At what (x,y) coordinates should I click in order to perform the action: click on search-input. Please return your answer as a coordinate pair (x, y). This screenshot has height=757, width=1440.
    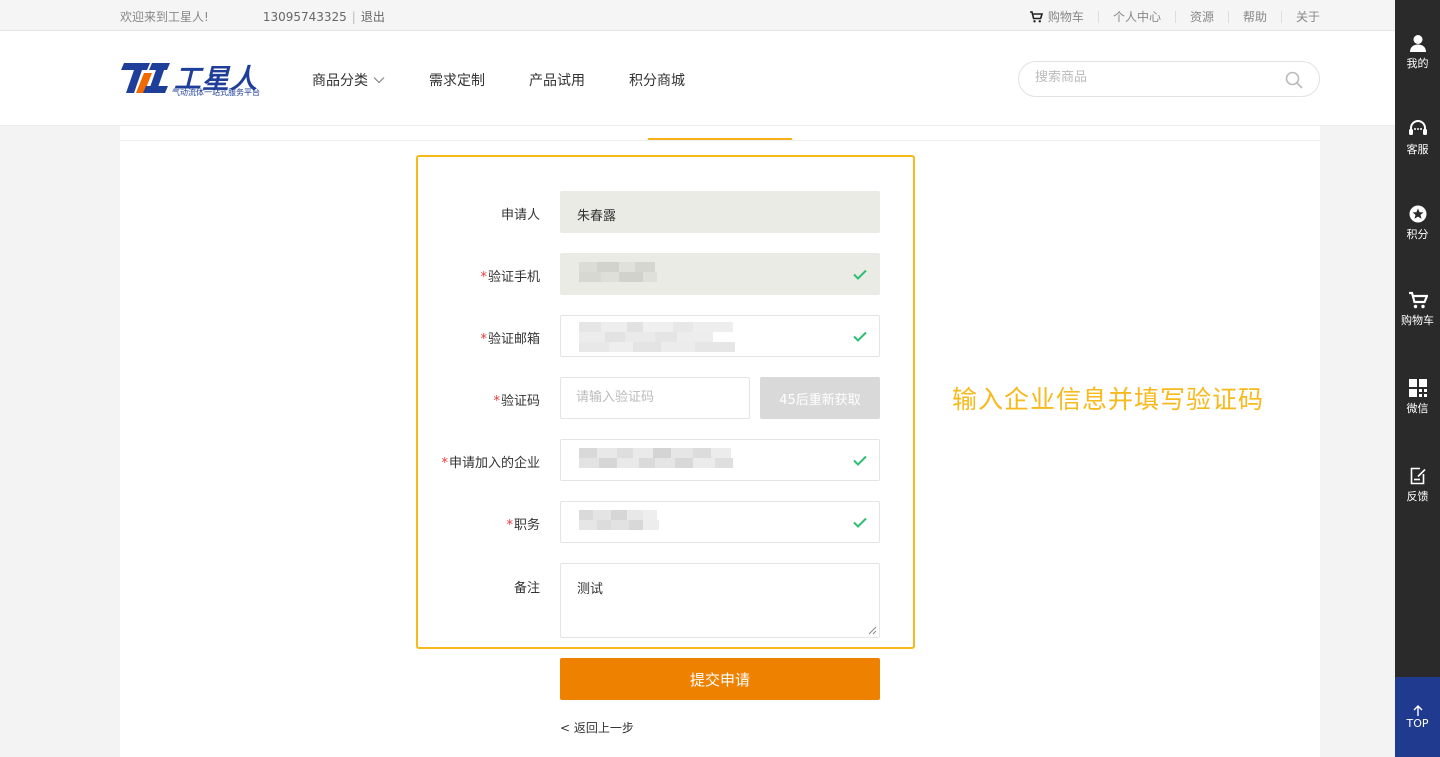
    Looking at the image, I should click on (1155, 77).